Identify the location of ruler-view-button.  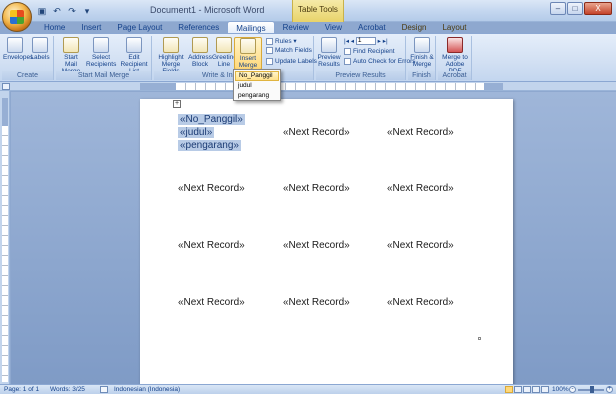
(6, 86).